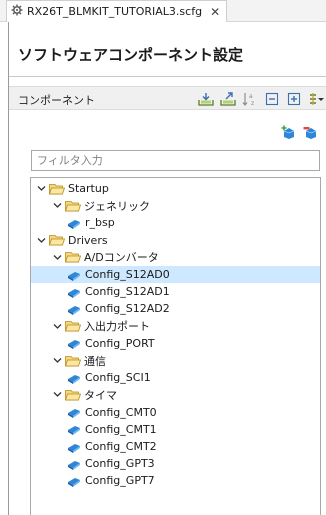 The image size is (326, 515). What do you see at coordinates (88, 188) in the screenshot?
I see `tree-item-label: Startup` at bounding box center [88, 188].